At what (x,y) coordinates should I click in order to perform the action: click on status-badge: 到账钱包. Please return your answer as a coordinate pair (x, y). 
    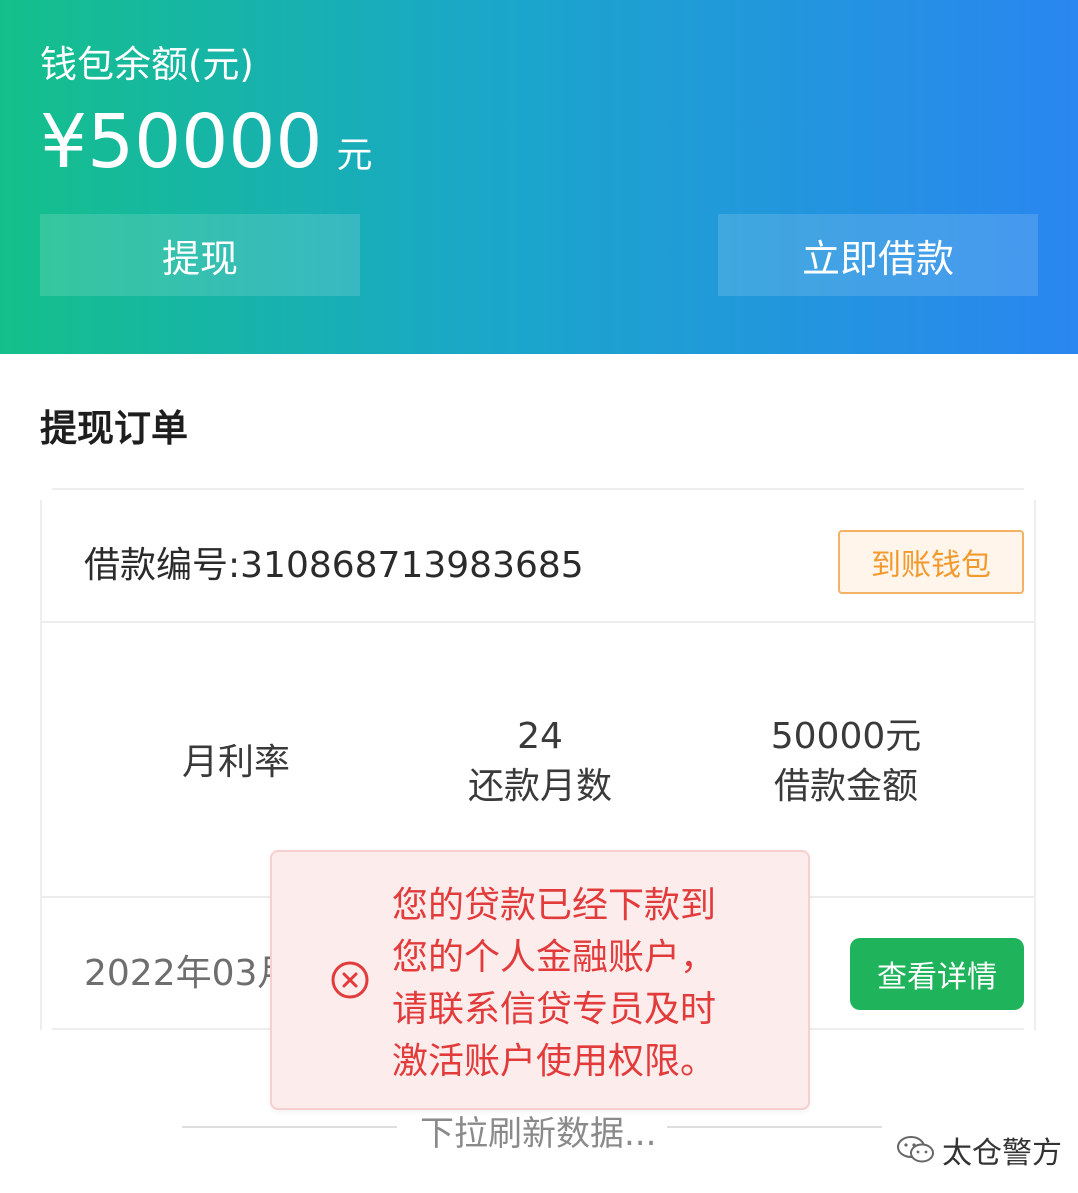
    Looking at the image, I should click on (931, 562).